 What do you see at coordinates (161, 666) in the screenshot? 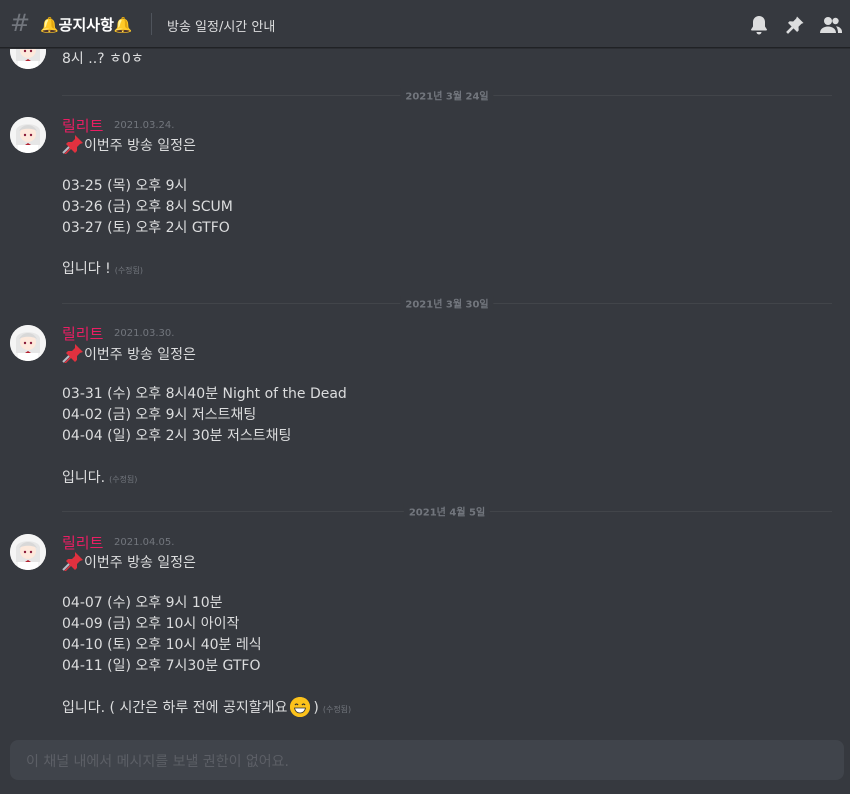
I see `schedule-line: 04-11 (일) 오후 7시30분 GTFO` at bounding box center [161, 666].